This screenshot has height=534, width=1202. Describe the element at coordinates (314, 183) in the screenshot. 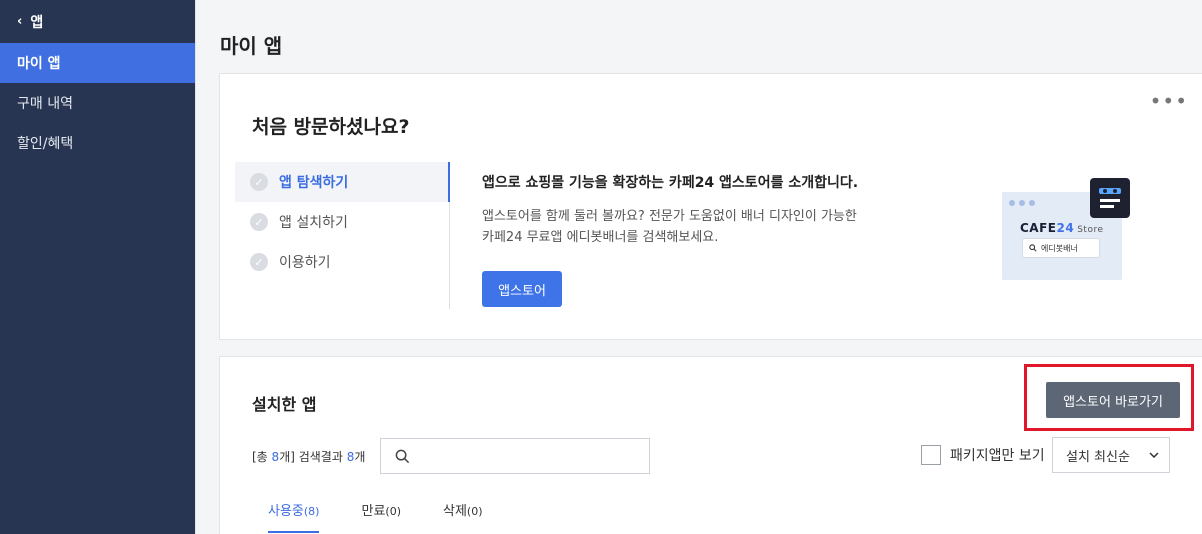

I see `step-label: 앱 탐색하기` at that location.